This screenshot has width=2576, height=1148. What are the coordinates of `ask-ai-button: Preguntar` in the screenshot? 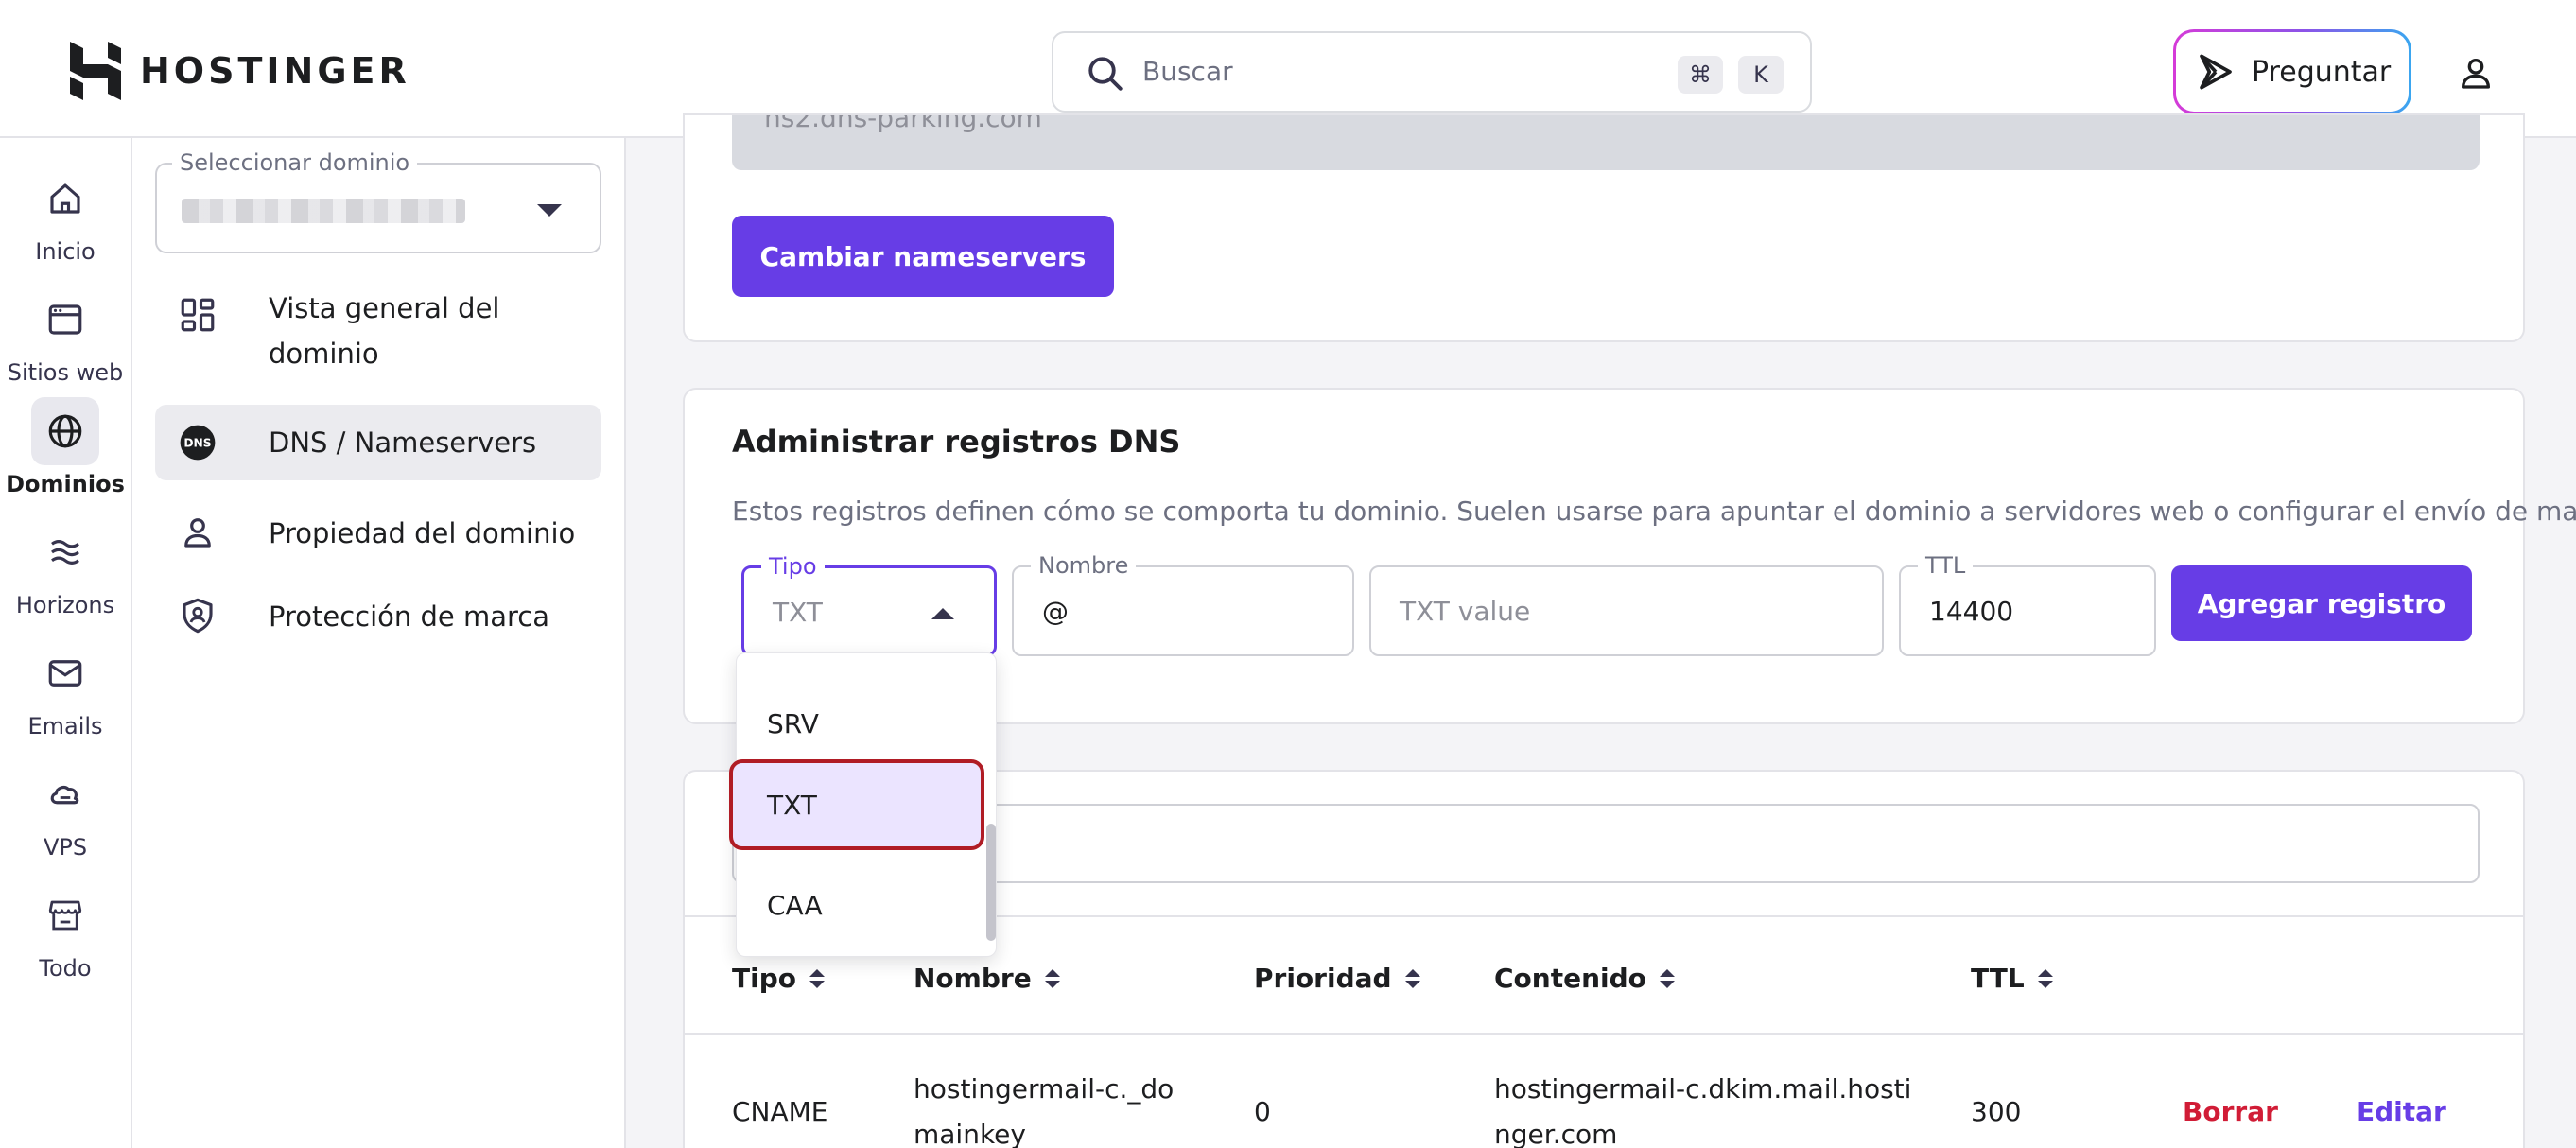 It's located at (2292, 71).